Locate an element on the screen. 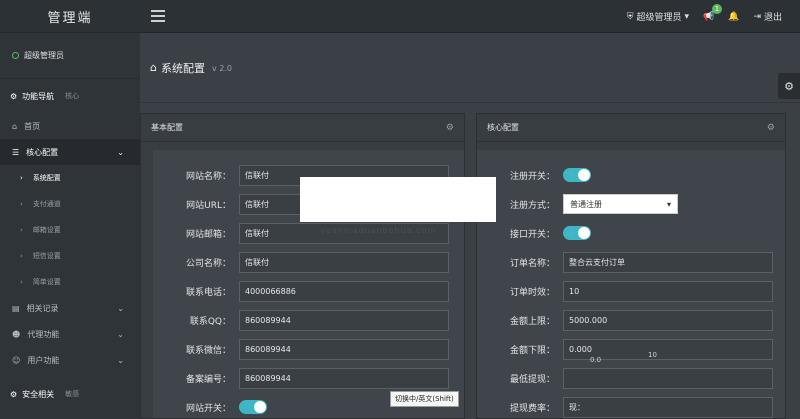 This screenshot has width=800, height=419. field-row: 联系QQ： 860089944 is located at coordinates (301, 320).